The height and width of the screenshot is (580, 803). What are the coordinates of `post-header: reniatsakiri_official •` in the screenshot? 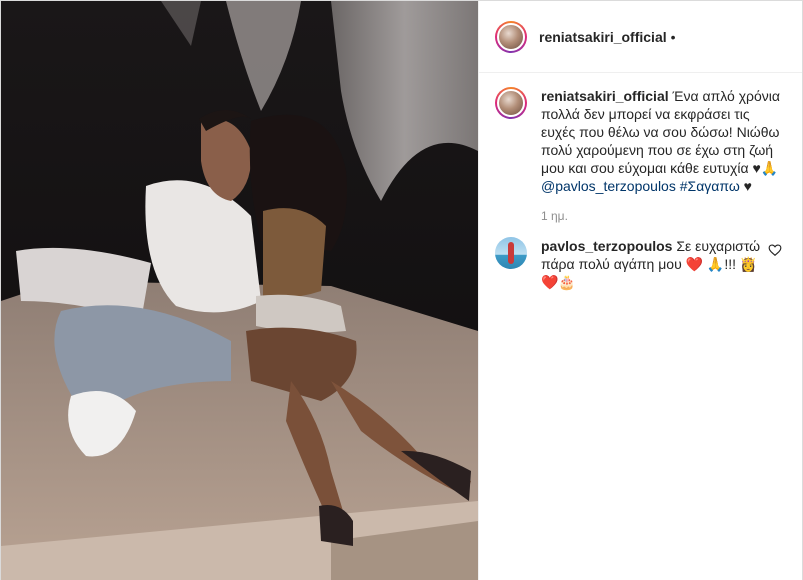 It's located at (640, 37).